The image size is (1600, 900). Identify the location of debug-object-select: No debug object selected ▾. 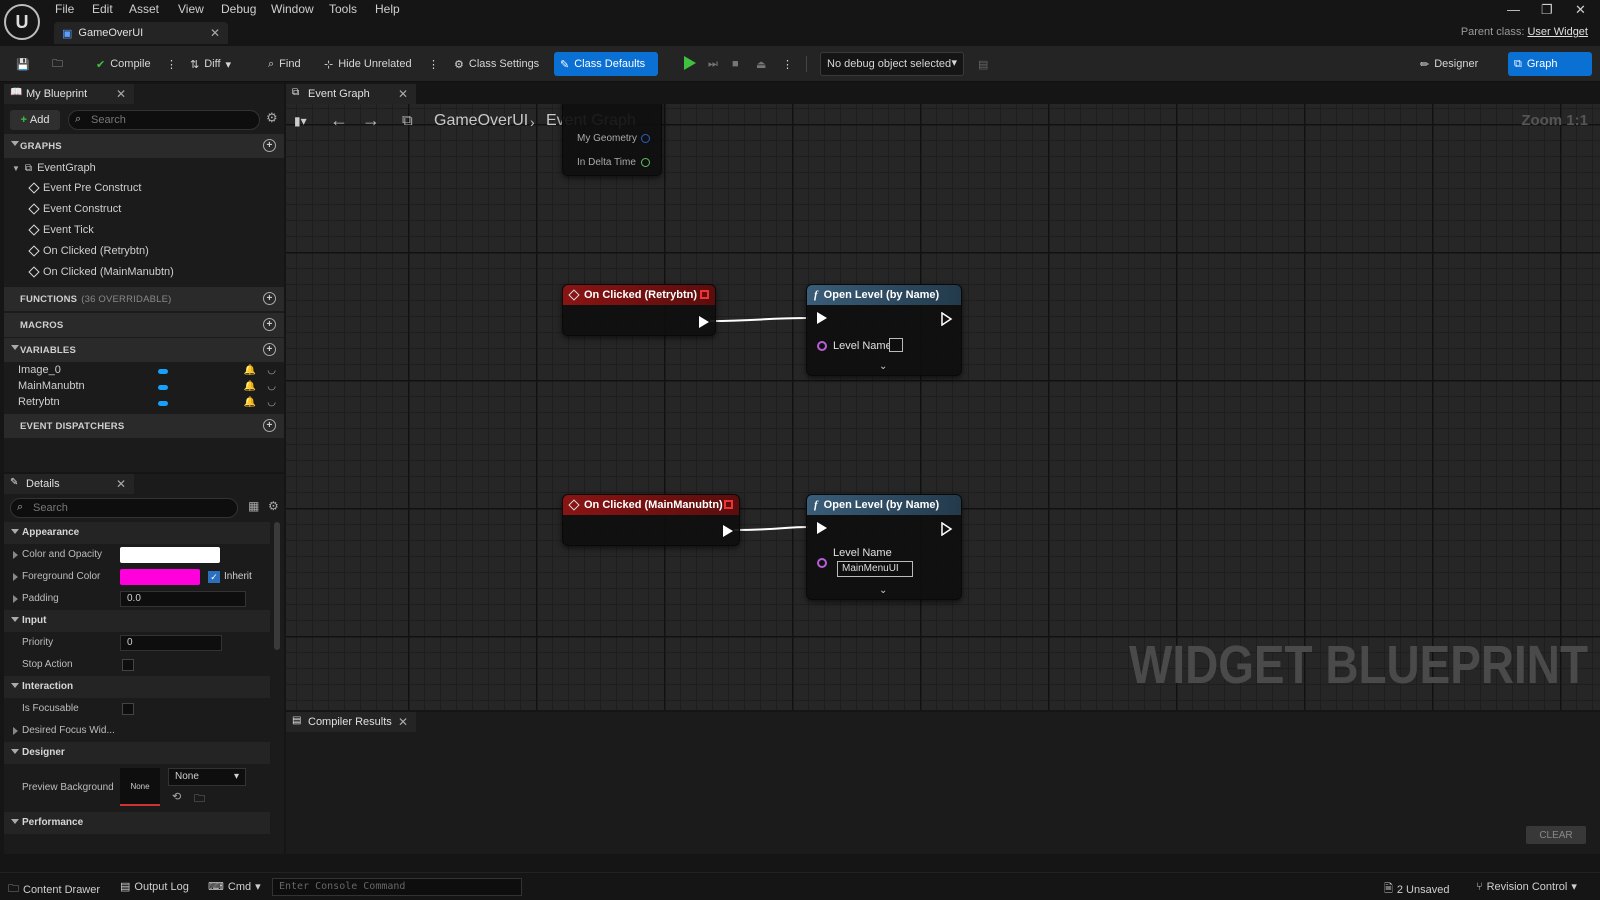
(892, 64).